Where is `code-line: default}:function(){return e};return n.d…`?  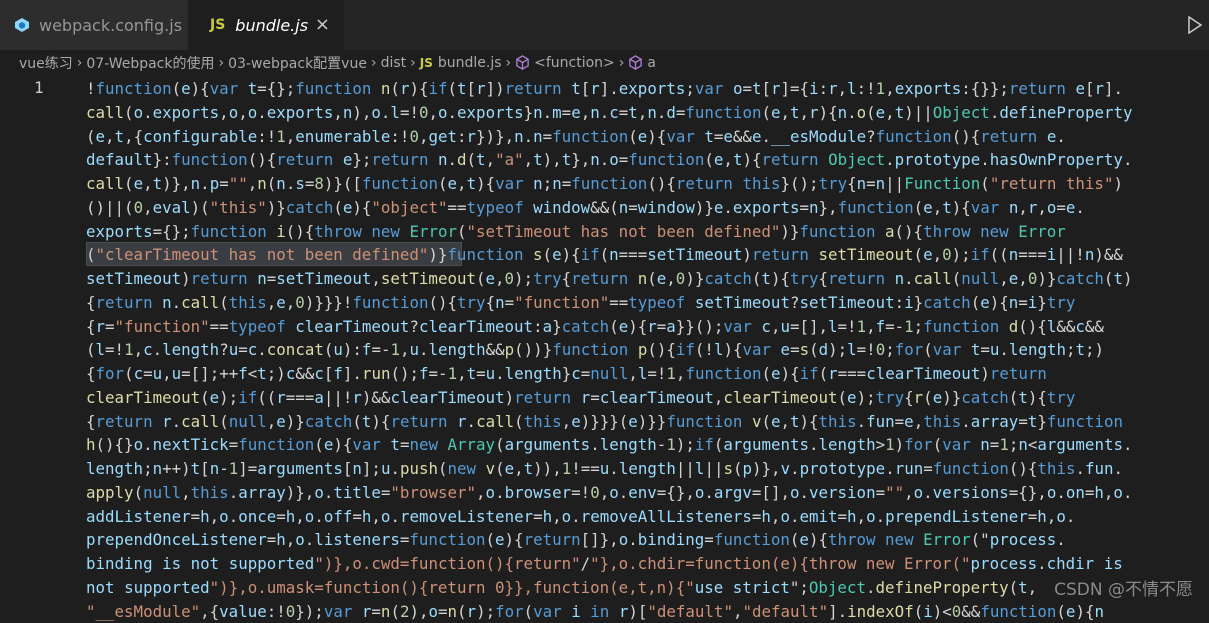 code-line: default}:function(){return e};return n.d… is located at coordinates (641, 160).